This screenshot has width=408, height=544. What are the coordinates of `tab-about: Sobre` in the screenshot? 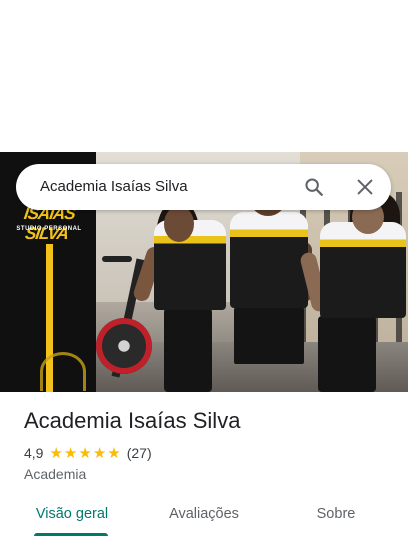 It's located at (336, 514).